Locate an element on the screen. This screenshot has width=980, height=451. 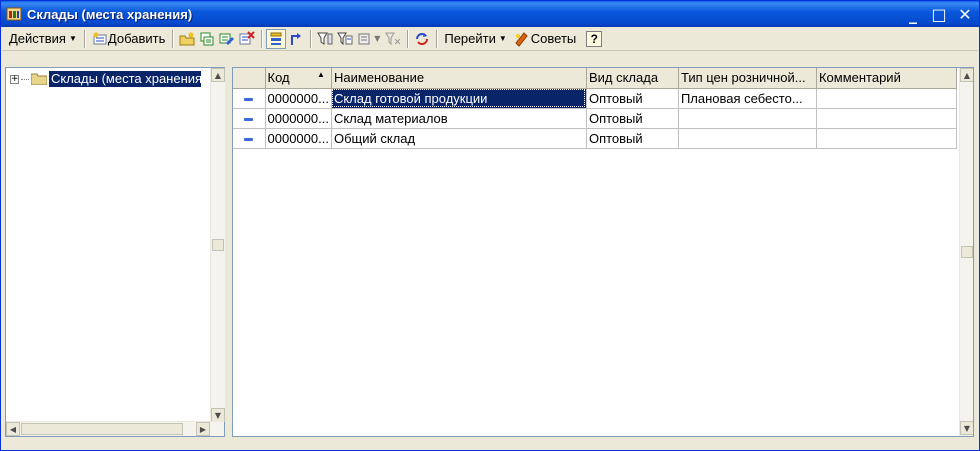
catalog-icon is located at coordinates (14, 14).